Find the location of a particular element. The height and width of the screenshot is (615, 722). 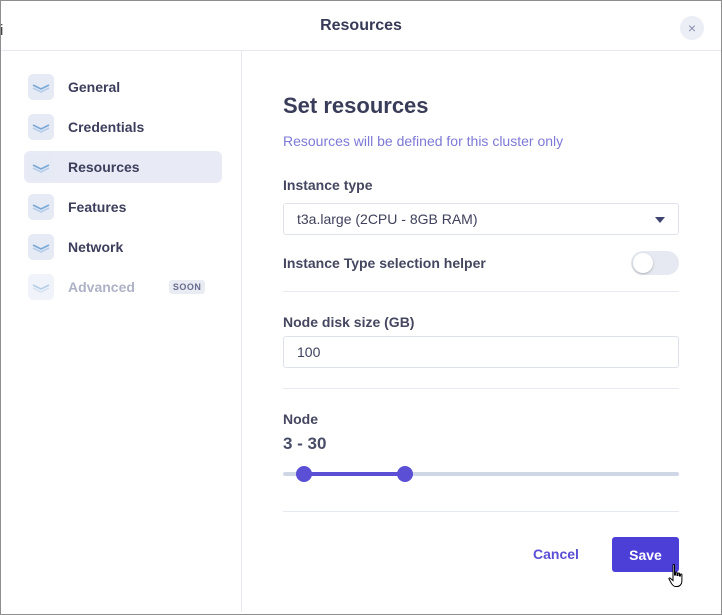

modal-title: Resources is located at coordinates (361, 25).